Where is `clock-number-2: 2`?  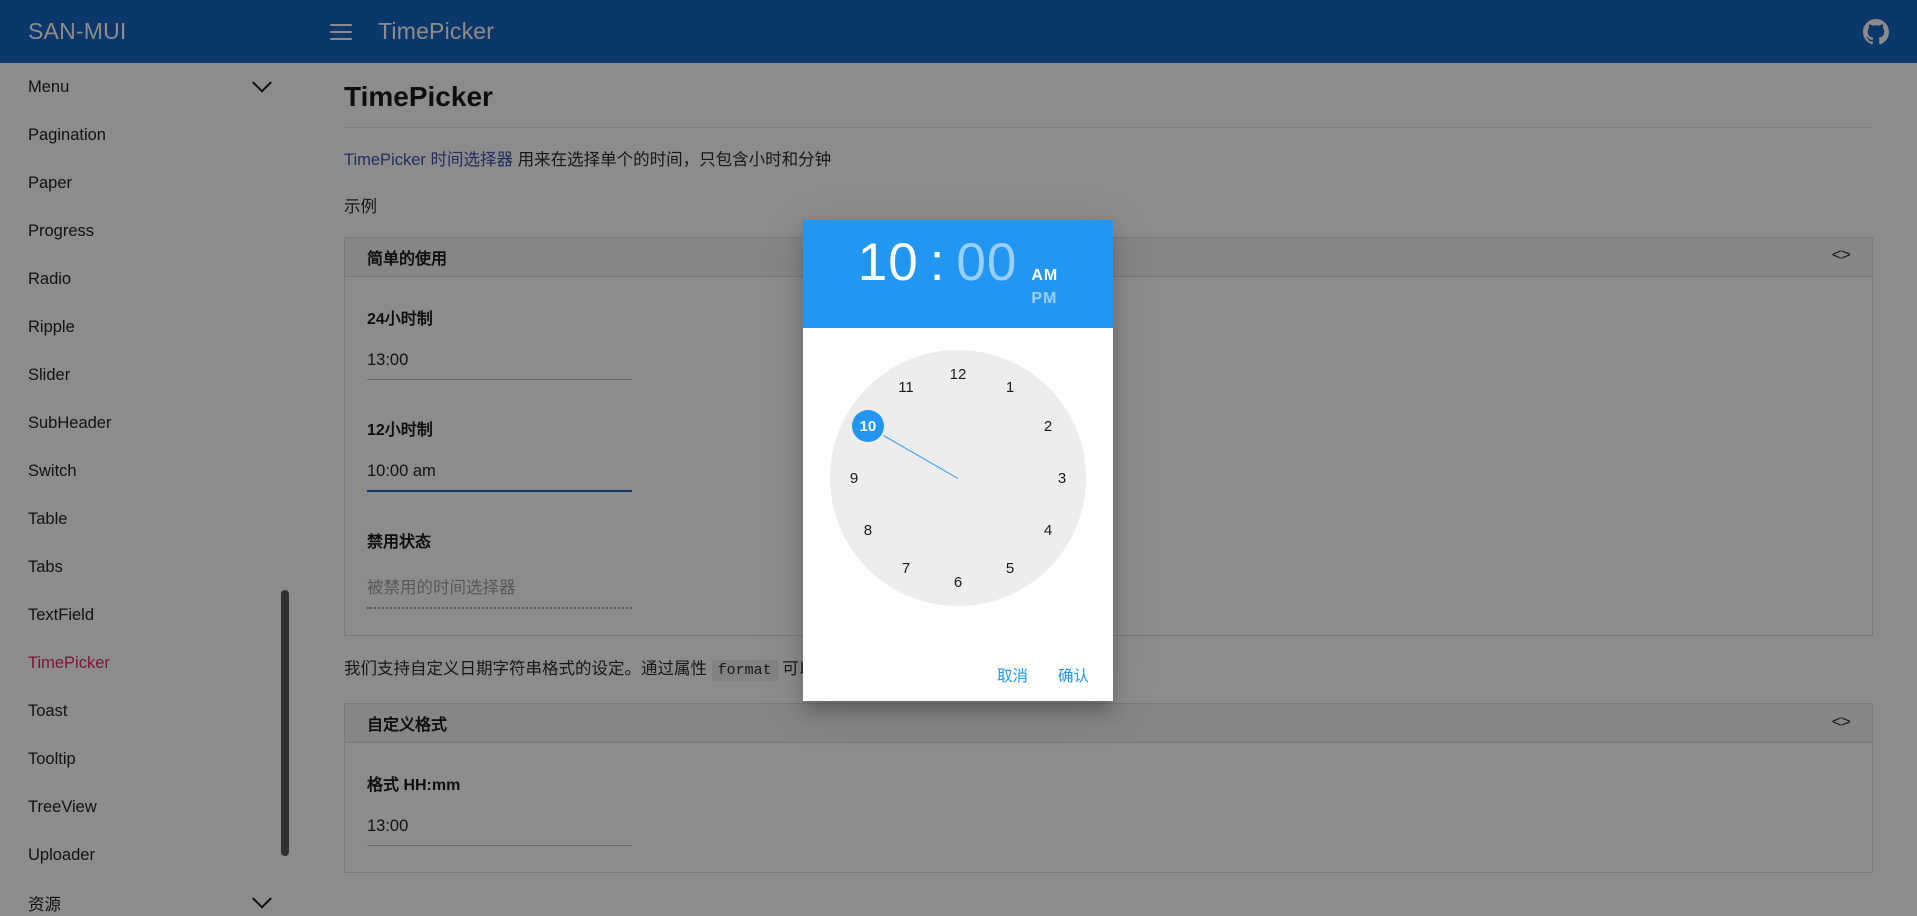
clock-number-2: 2 is located at coordinates (1048, 426).